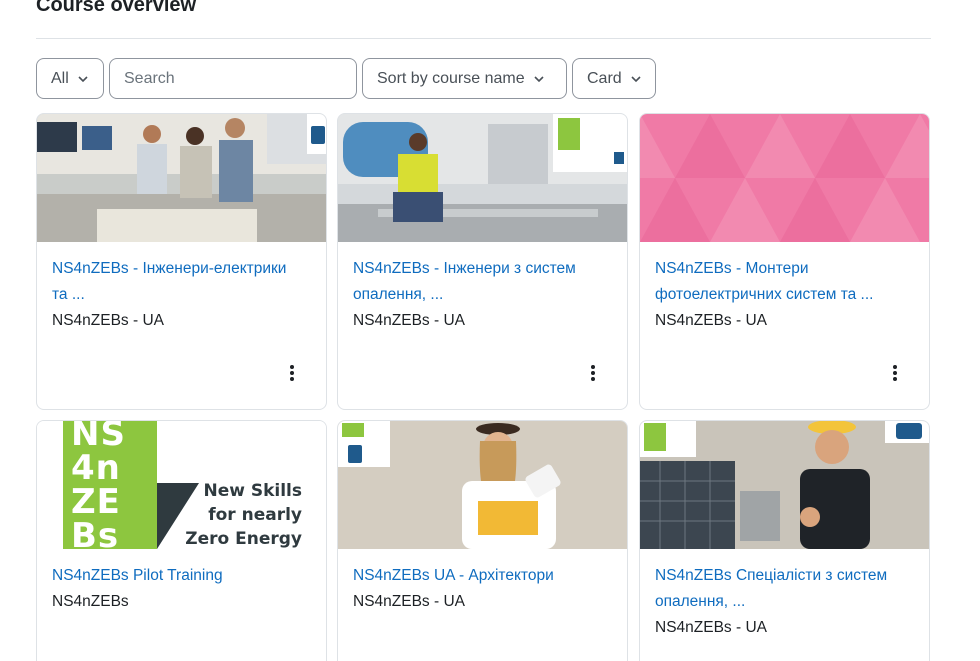 This screenshot has height=661, width=980. Describe the element at coordinates (482, 269) in the screenshot. I see `course-title-line: NS4nZEBs - Інженери з систем` at that location.